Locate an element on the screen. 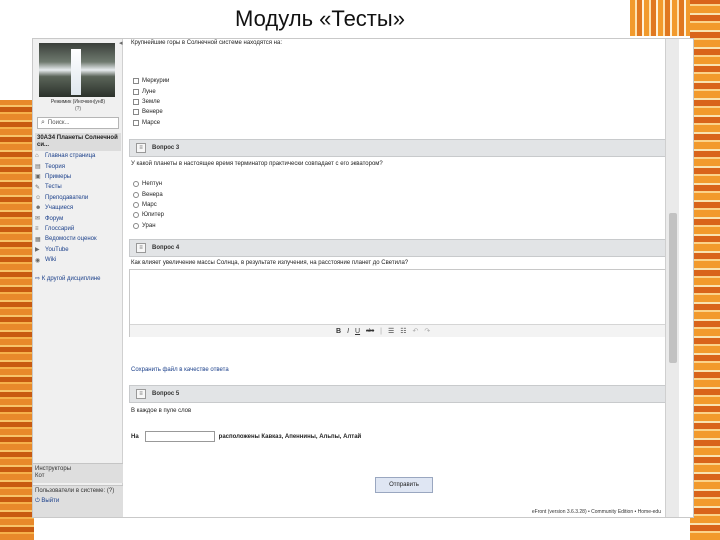 Image resolution: width=720 pixels, height=540 pixels. option-label: Венере is located at coordinates (152, 112).